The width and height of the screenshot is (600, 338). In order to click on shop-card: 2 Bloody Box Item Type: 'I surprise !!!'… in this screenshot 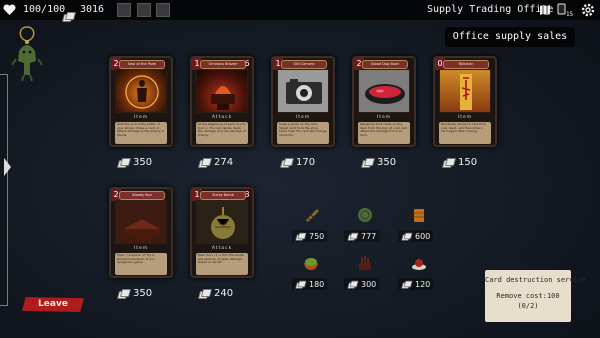, I will do `click(141, 232)`.